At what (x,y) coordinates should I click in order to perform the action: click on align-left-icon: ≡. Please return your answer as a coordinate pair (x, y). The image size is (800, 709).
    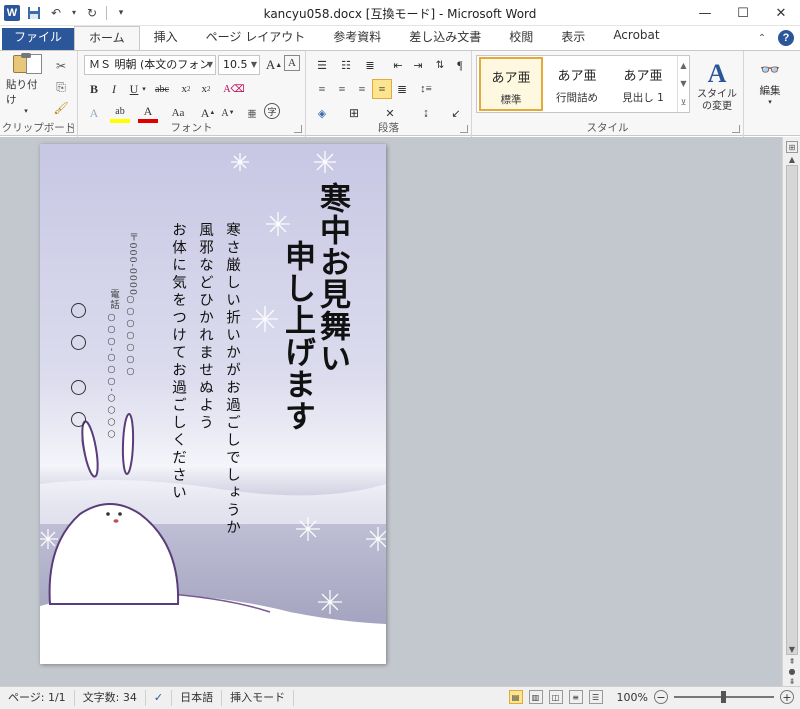
    Looking at the image, I should click on (322, 89).